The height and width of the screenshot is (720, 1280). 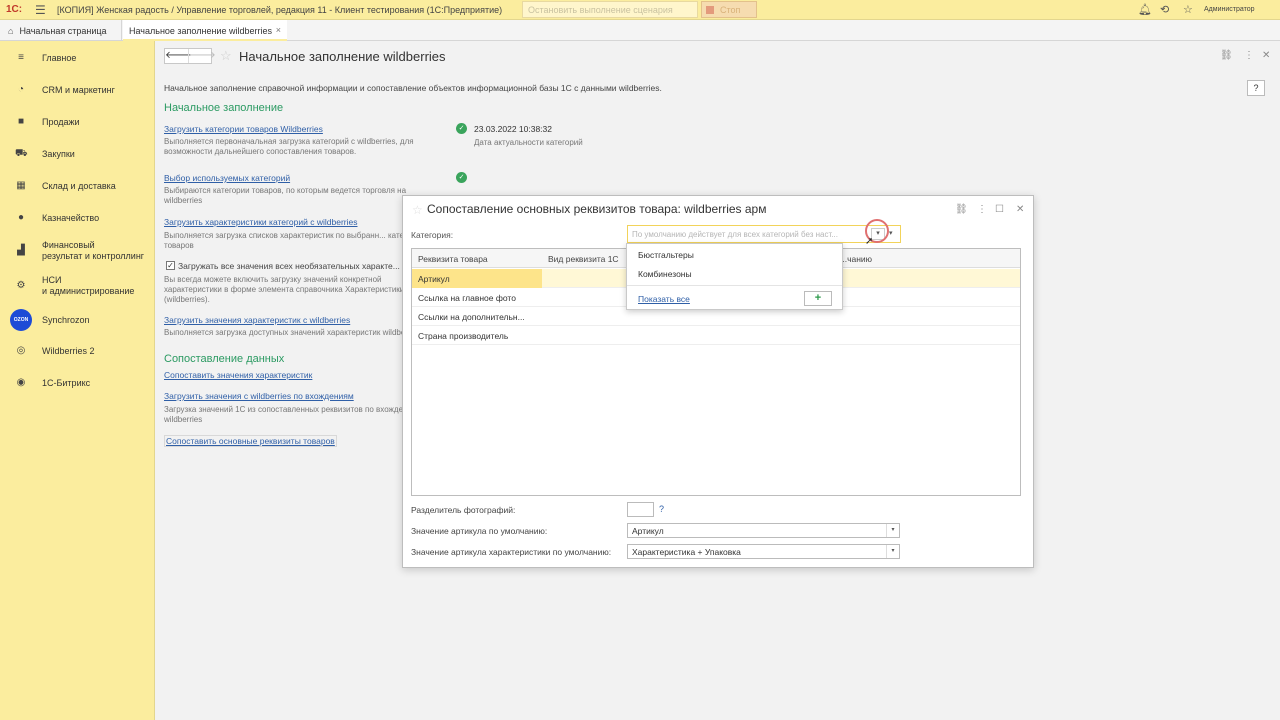 I want to click on sidebar-item-crm: ◔ CRM и маркетинг, so click(x=77, y=96).